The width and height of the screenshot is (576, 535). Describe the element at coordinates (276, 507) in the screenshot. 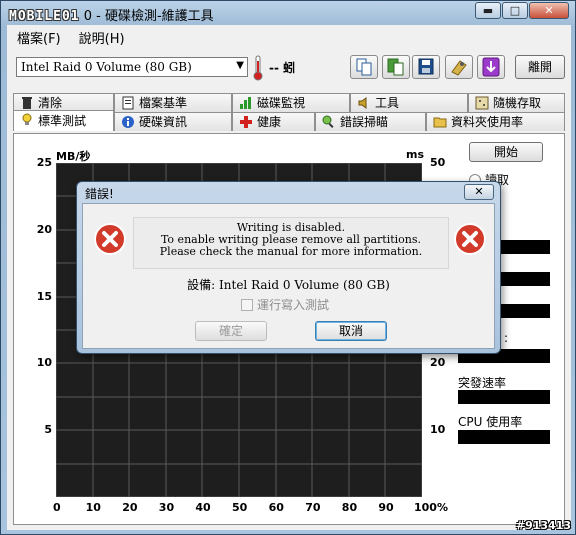

I see `x-tick-label: 60` at that location.